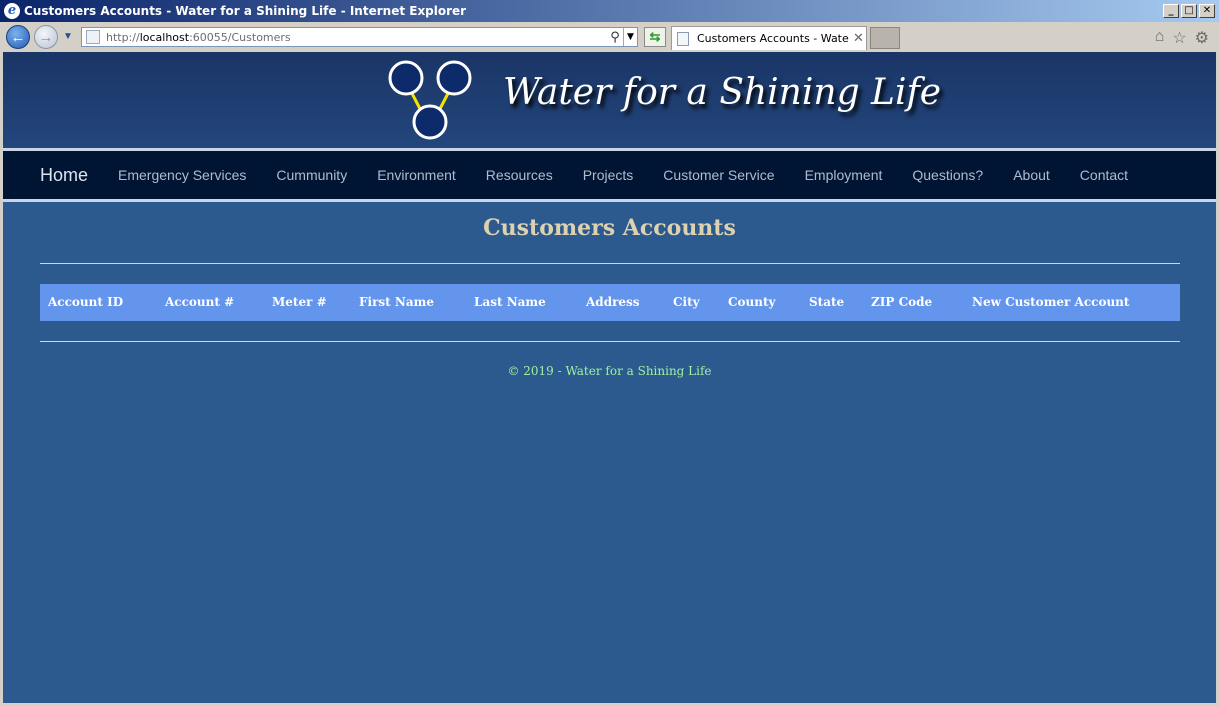 This screenshot has width=1219, height=706. What do you see at coordinates (299, 302) in the screenshot?
I see `column-meter-number: Meter #` at bounding box center [299, 302].